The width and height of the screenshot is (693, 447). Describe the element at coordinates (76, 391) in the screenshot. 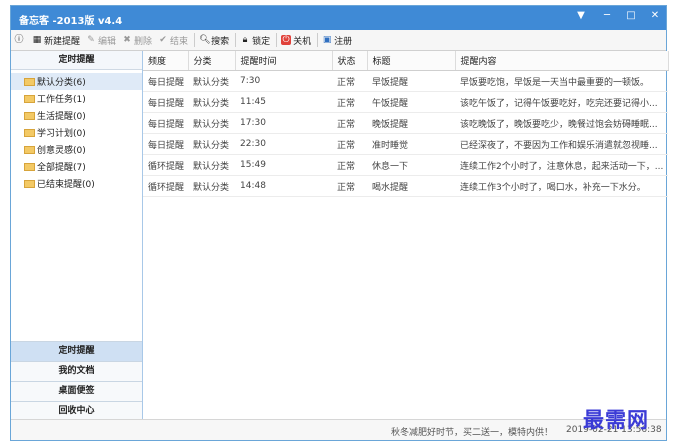

I see `nav-desktop-notes: 桌面便签` at that location.